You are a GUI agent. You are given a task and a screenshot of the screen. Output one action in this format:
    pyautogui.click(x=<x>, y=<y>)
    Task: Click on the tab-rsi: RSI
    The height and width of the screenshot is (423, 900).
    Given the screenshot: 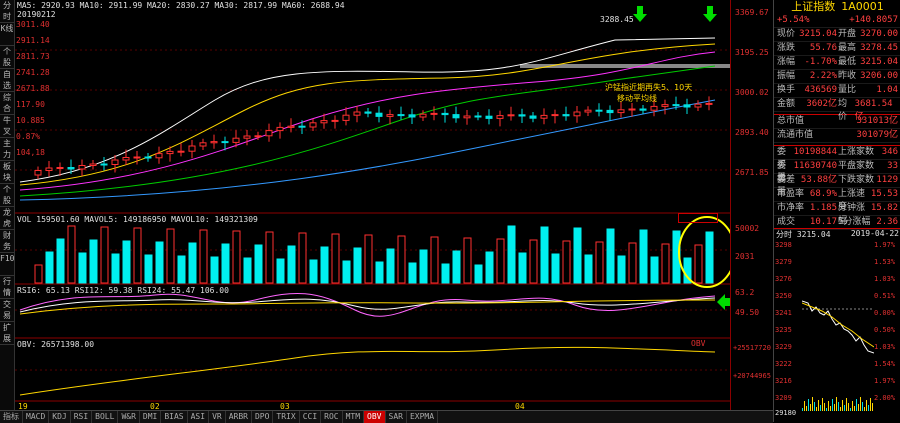 What is the action you would take?
    pyautogui.click(x=82, y=417)
    